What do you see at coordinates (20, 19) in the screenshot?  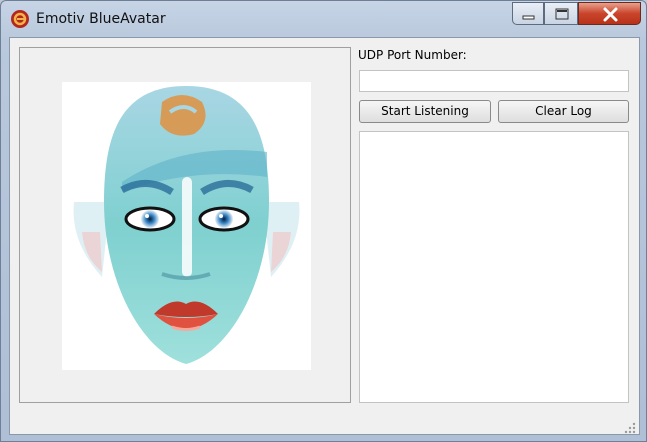 I see `emotiv-logo-icon` at bounding box center [20, 19].